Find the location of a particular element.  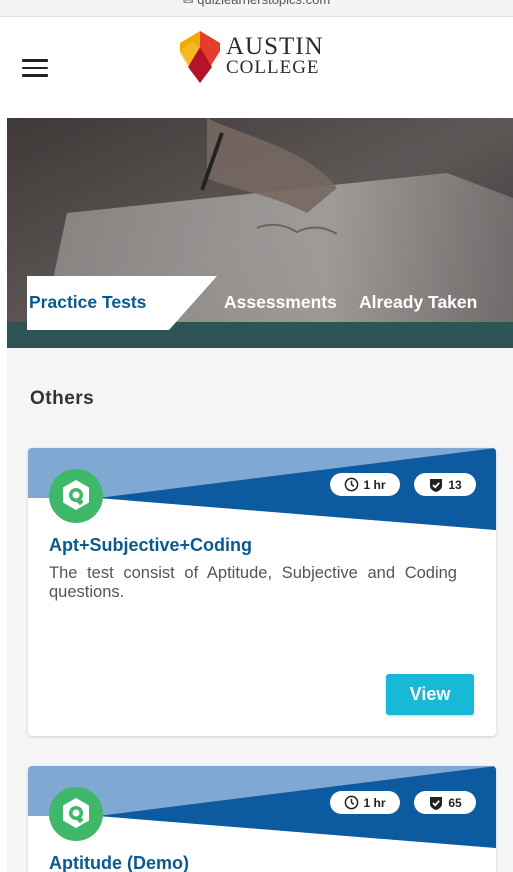

logo-line2: COLLEGE is located at coordinates (273, 67).